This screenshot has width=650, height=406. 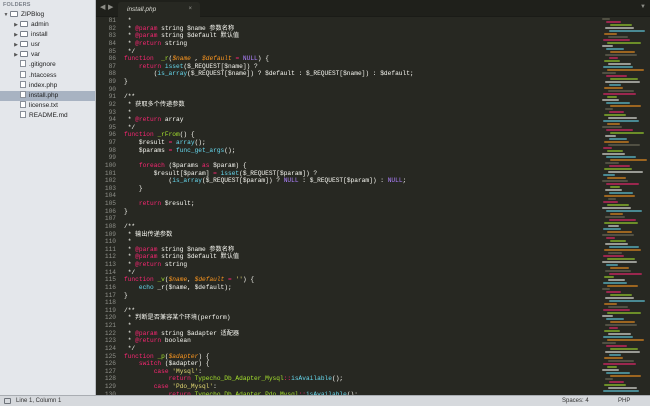 I want to click on line-number: 95, so click(x=112, y=127).